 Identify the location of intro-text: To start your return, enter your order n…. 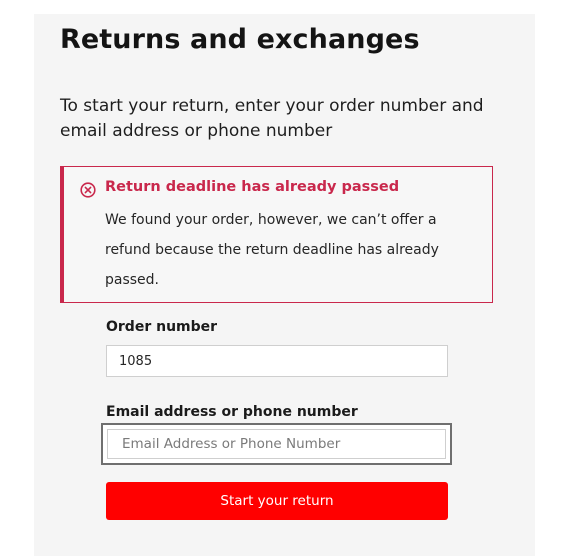
(272, 118).